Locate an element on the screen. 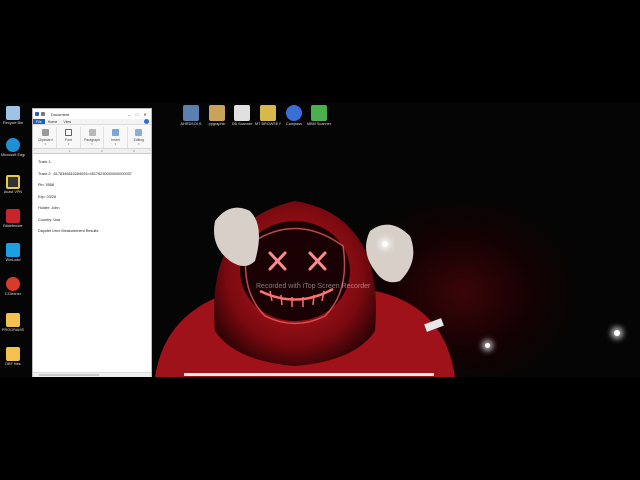 Image resolution: width=640 pixels, height=480 pixels. maximize-icon: □ is located at coordinates (137, 114).